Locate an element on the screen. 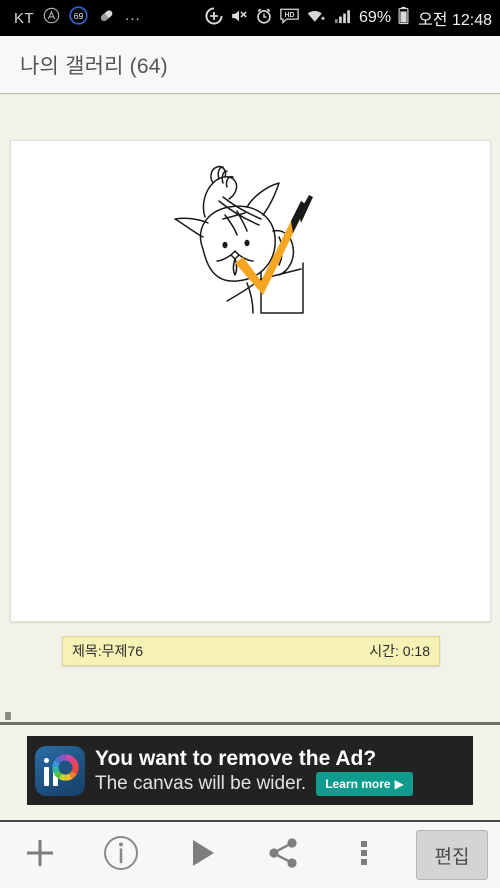 Image resolution: width=500 pixels, height=888 pixels. learn-more-label: Learn more is located at coordinates (358, 783).